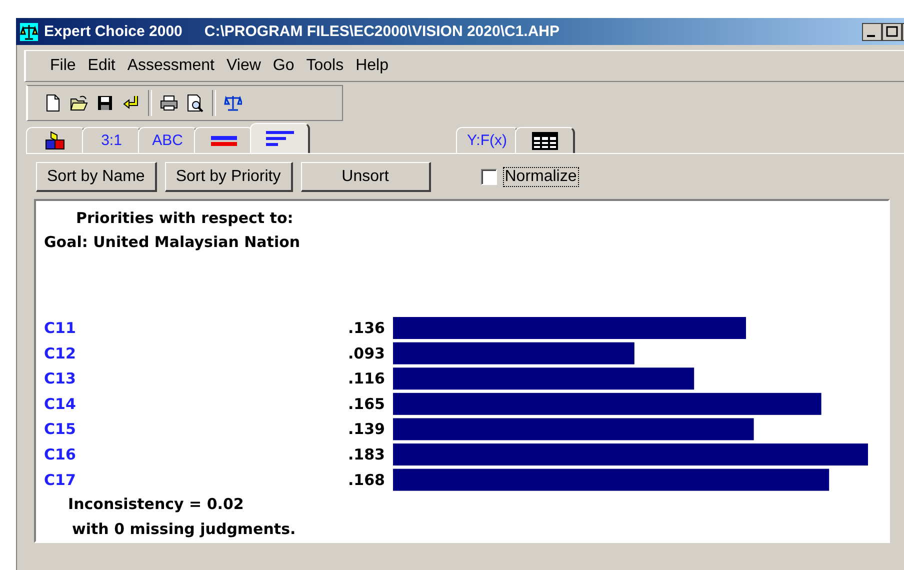  Describe the element at coordinates (280, 138) in the screenshot. I see `sorted-lines-icon` at that location.